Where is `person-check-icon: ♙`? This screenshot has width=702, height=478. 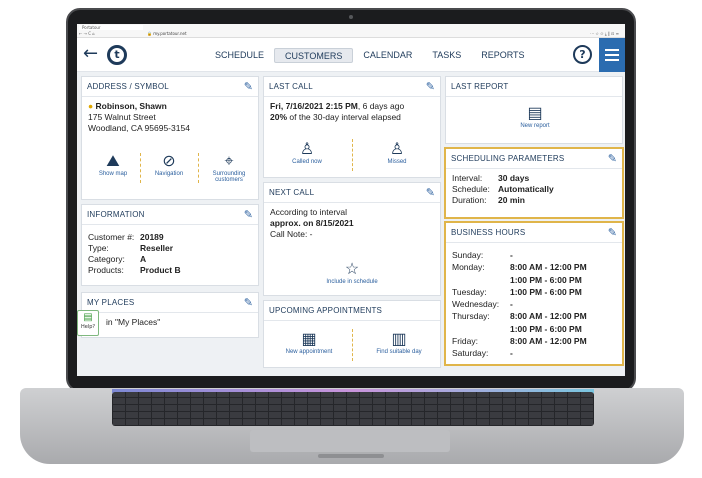 person-check-icon: ♙ is located at coordinates (307, 149).